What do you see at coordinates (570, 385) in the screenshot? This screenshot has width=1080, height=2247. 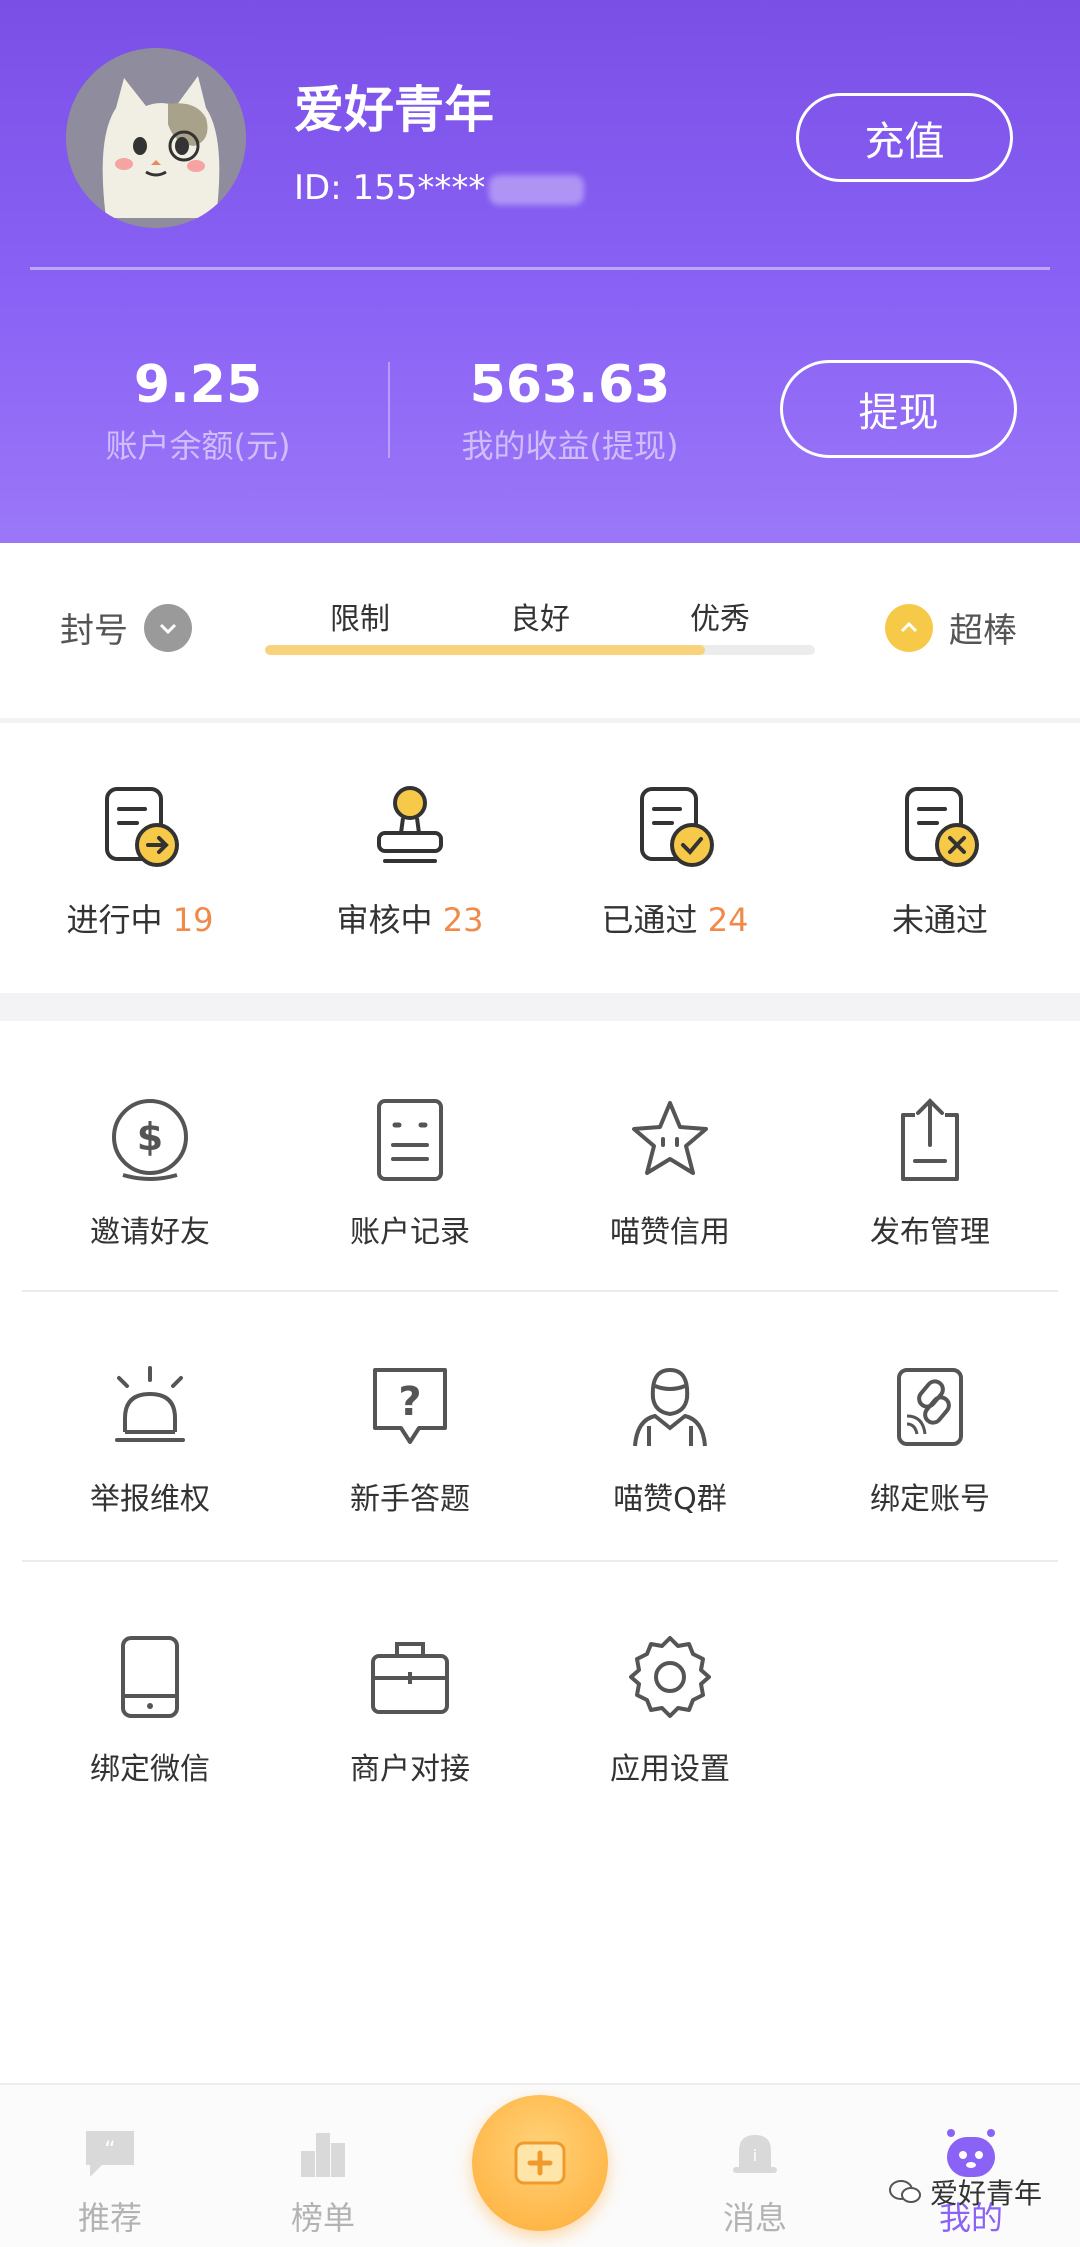 I see `income-value: 563.63` at bounding box center [570, 385].